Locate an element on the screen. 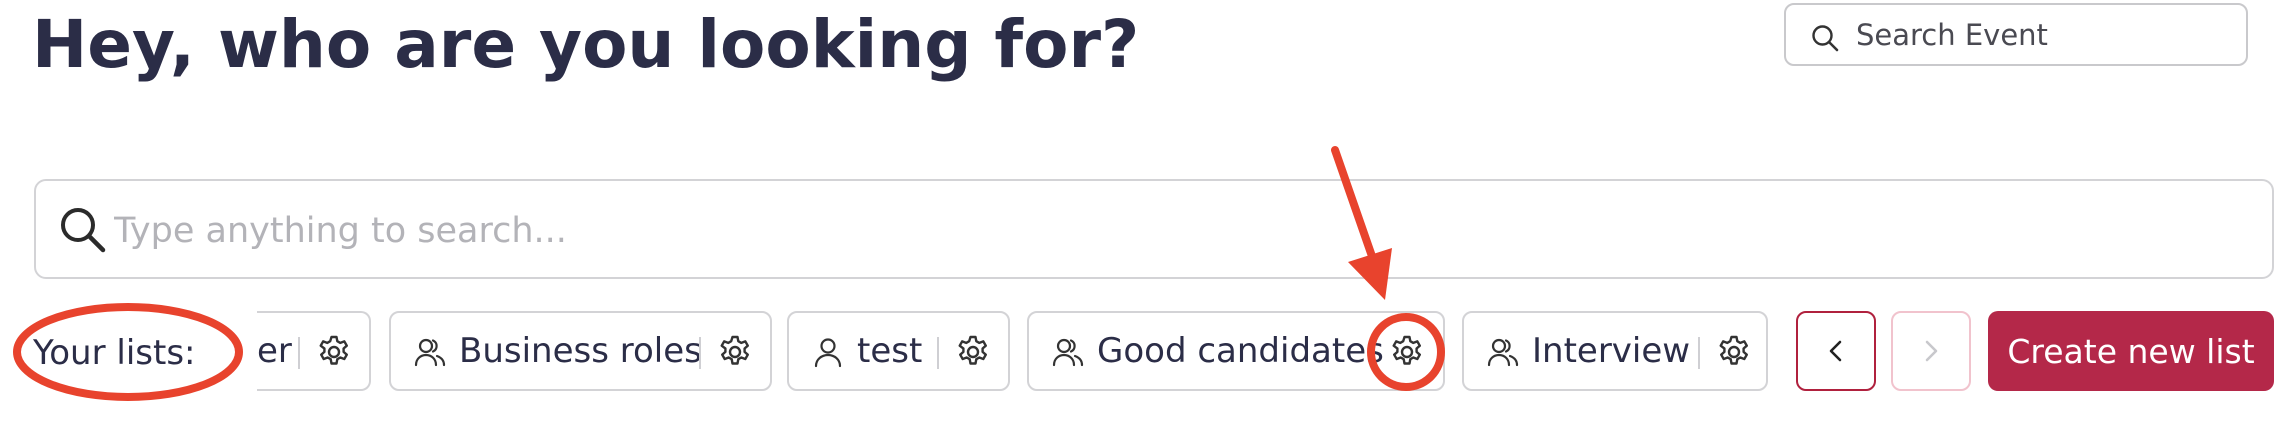 This screenshot has width=2286, height=432. list-chip: Good candidates is located at coordinates (1236, 351).